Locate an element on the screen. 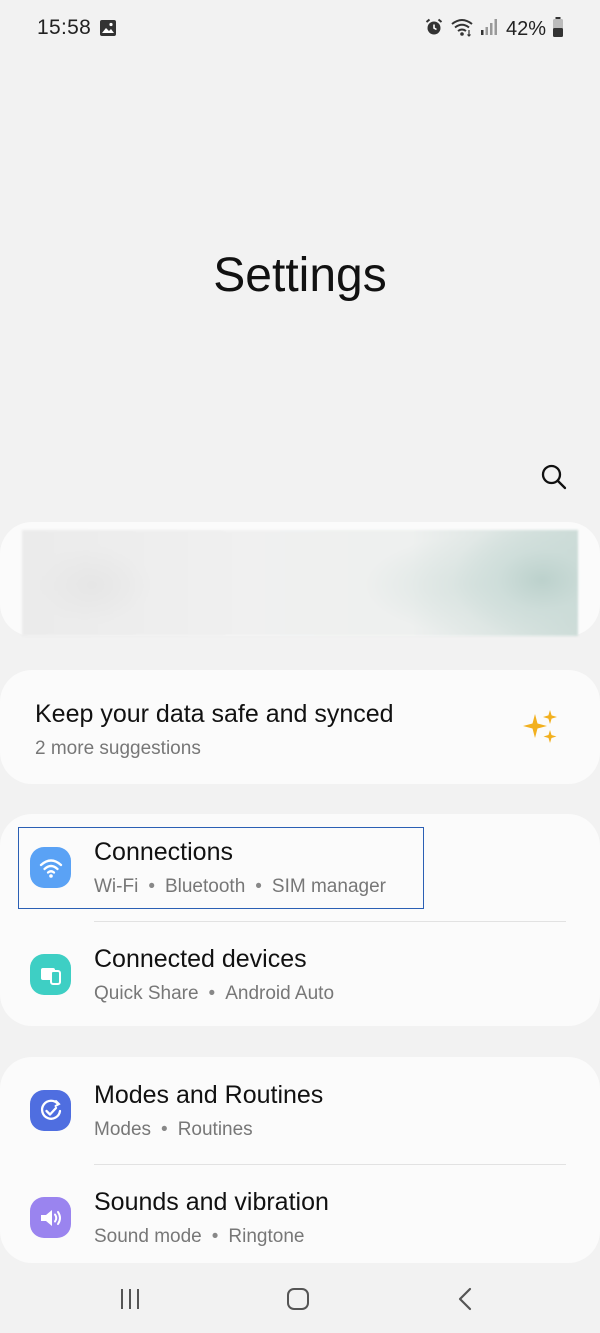 This screenshot has width=600, height=1333. back-button is located at coordinates (466, 1299).